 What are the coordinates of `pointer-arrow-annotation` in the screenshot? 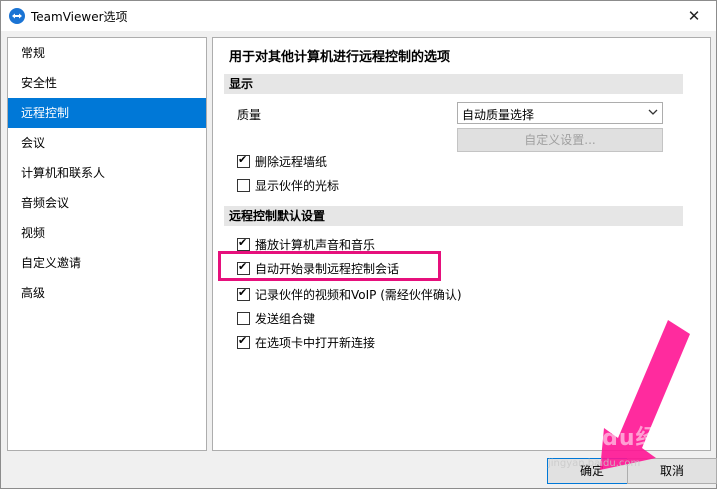 It's located at (645, 395).